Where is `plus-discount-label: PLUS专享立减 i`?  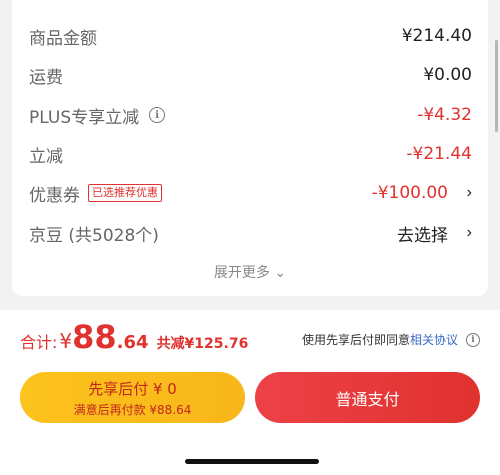
plus-discount-label: PLUS专享立减 i is located at coordinates (97, 115).